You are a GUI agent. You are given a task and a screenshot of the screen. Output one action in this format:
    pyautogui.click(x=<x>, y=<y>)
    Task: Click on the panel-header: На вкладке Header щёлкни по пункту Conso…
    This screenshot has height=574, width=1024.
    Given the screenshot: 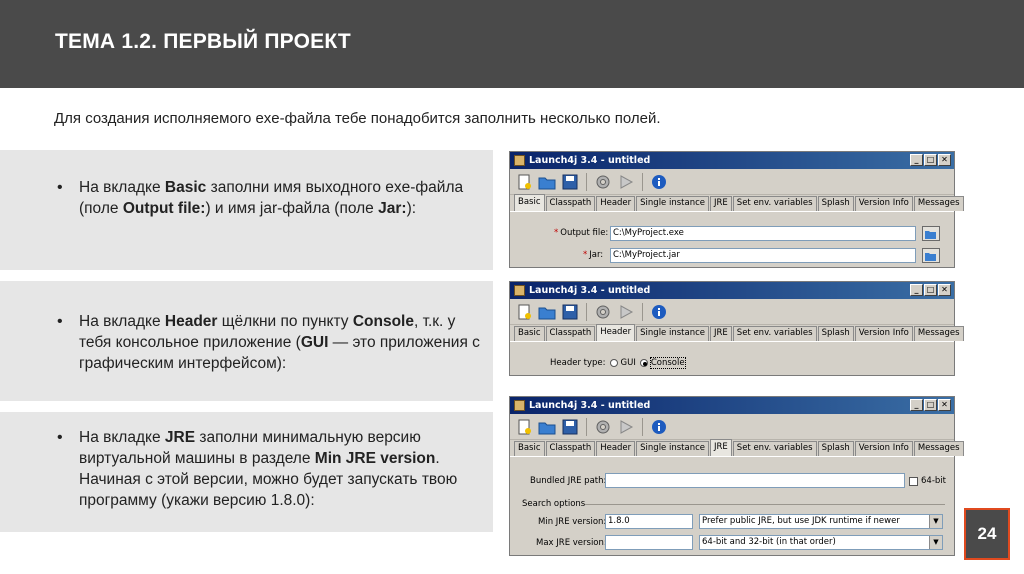 What is the action you would take?
    pyautogui.click(x=246, y=341)
    